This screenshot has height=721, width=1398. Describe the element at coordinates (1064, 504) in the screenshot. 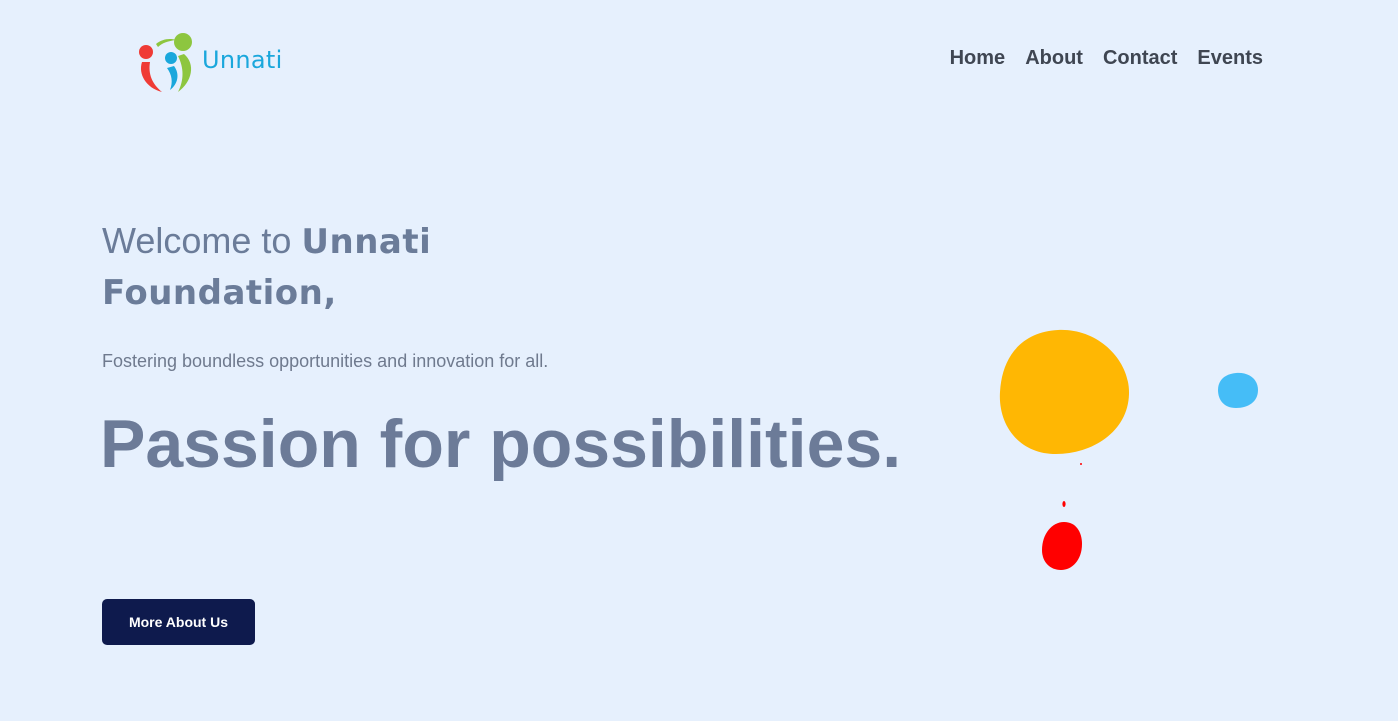

I see `red-droplet` at that location.